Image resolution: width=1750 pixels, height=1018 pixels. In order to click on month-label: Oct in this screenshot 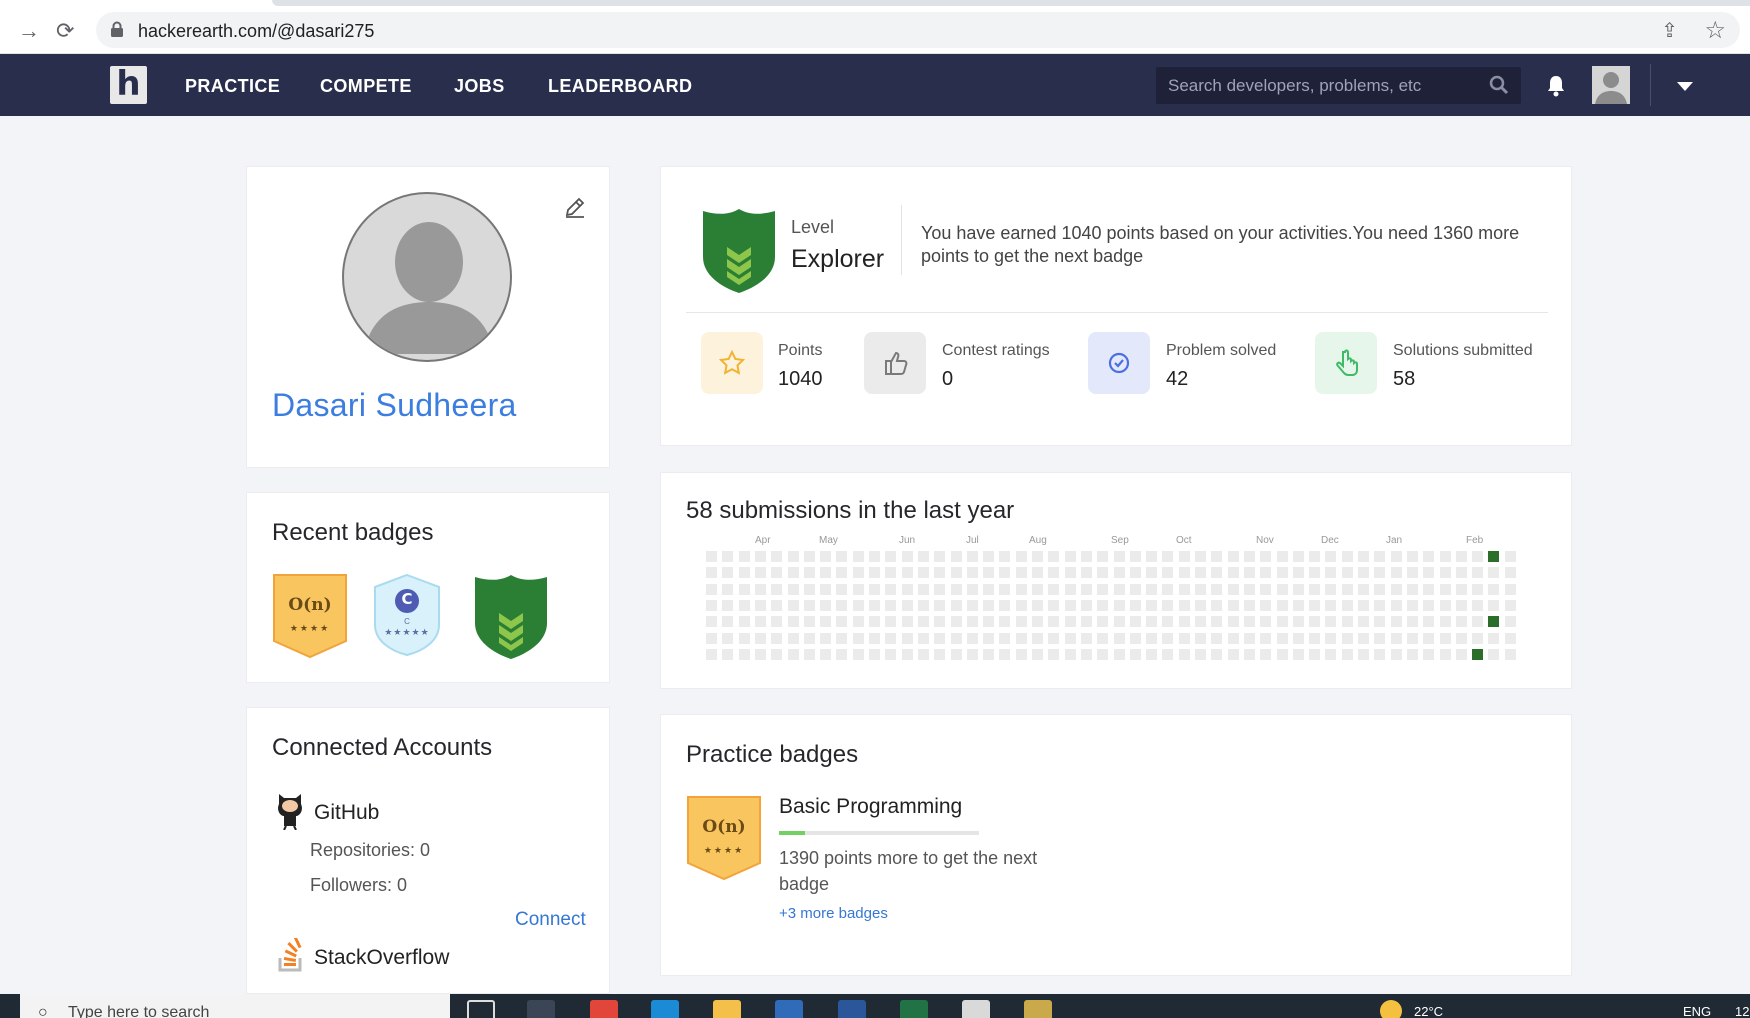, I will do `click(1184, 540)`.